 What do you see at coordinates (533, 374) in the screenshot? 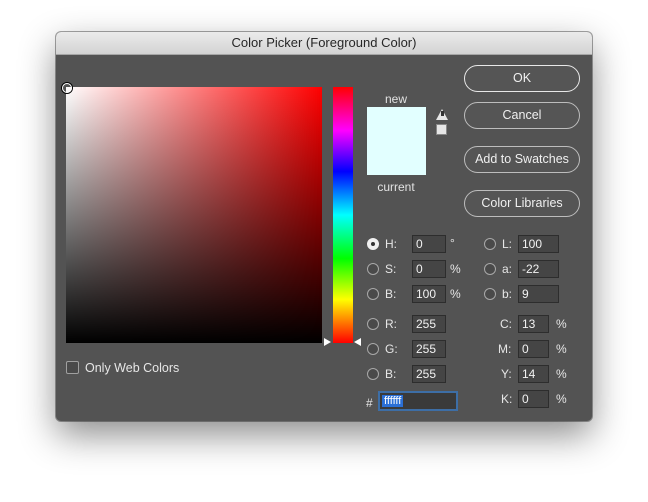
I see `yellow-input: 14` at bounding box center [533, 374].